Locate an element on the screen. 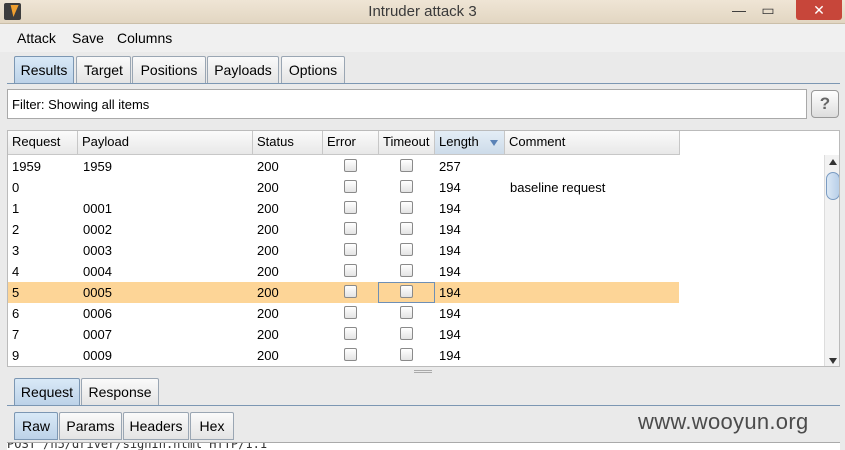  filter-bar: Filter: Showing all items is located at coordinates (407, 104).